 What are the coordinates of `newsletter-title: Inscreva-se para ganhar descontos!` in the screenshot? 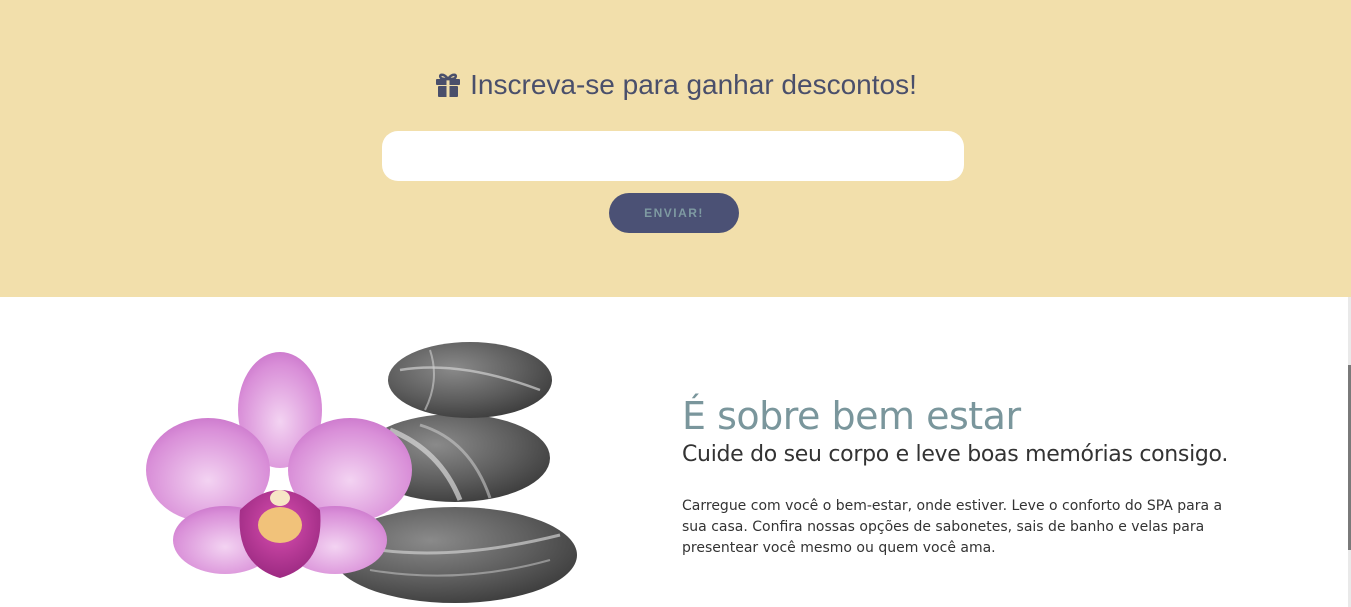 It's located at (693, 84).